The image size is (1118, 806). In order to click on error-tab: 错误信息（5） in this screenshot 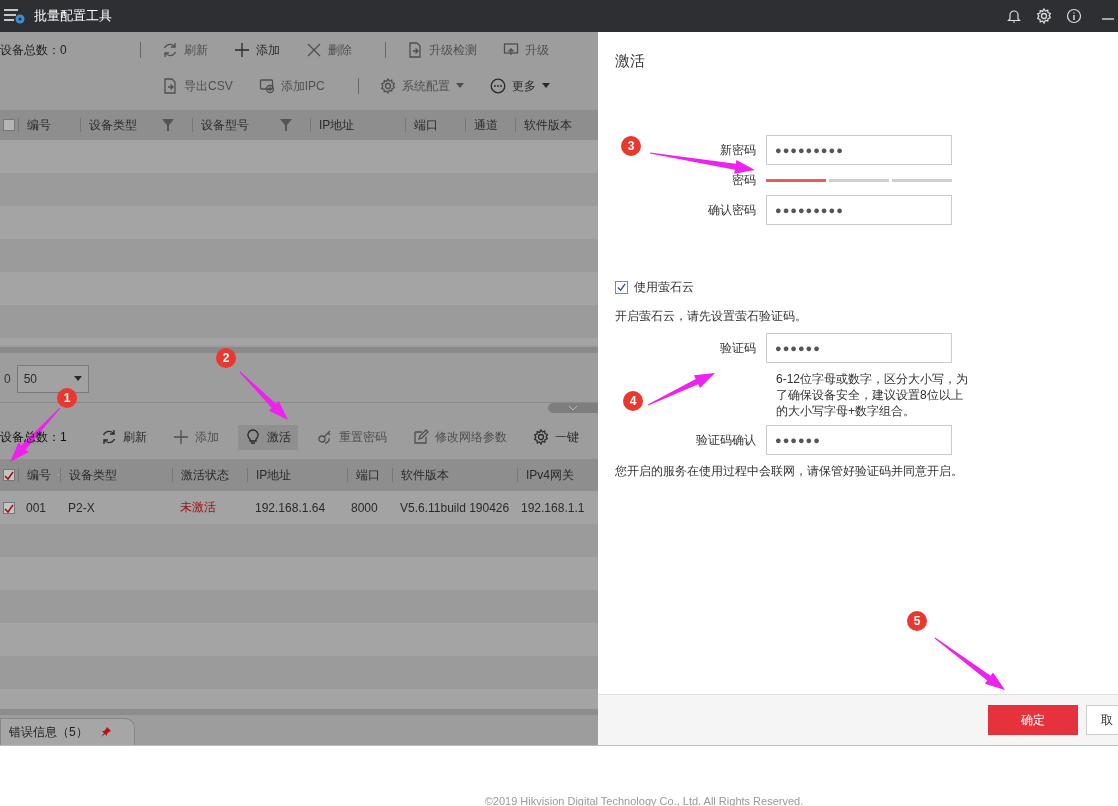, I will do `click(67, 731)`.